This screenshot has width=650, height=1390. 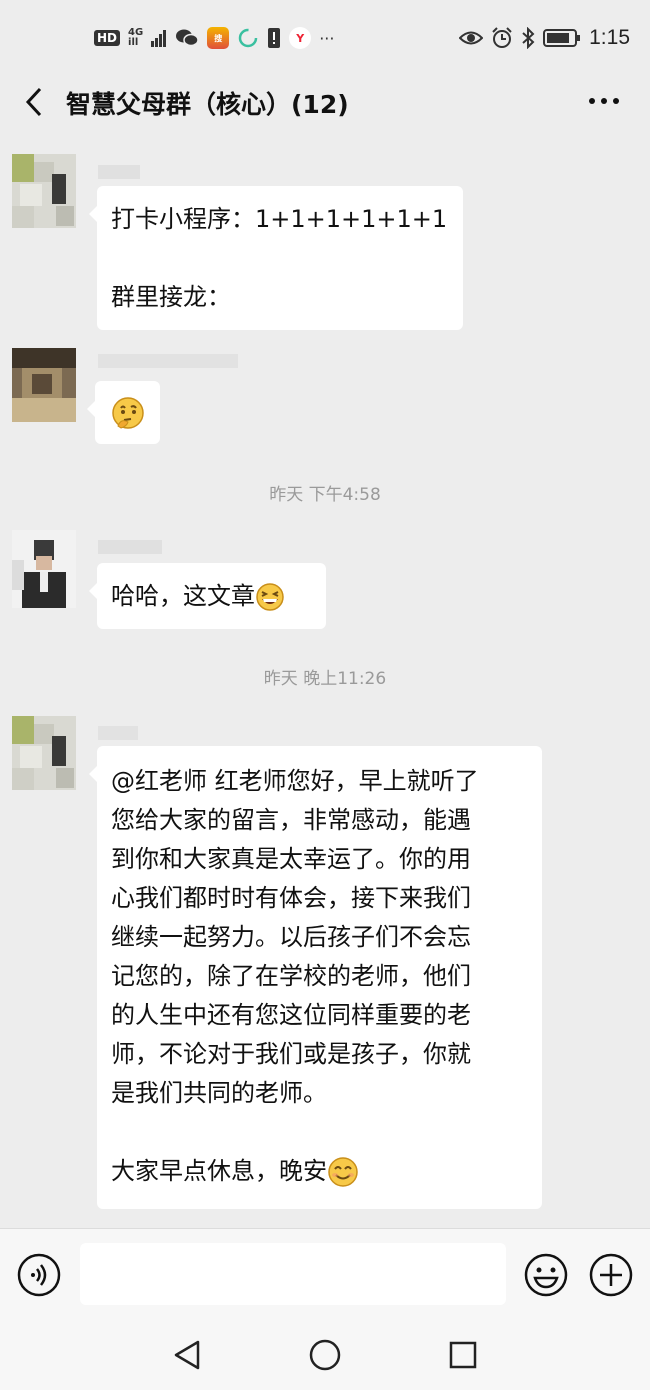 I want to click on message-text: 哈哈，这文章, so click(x=183, y=596).